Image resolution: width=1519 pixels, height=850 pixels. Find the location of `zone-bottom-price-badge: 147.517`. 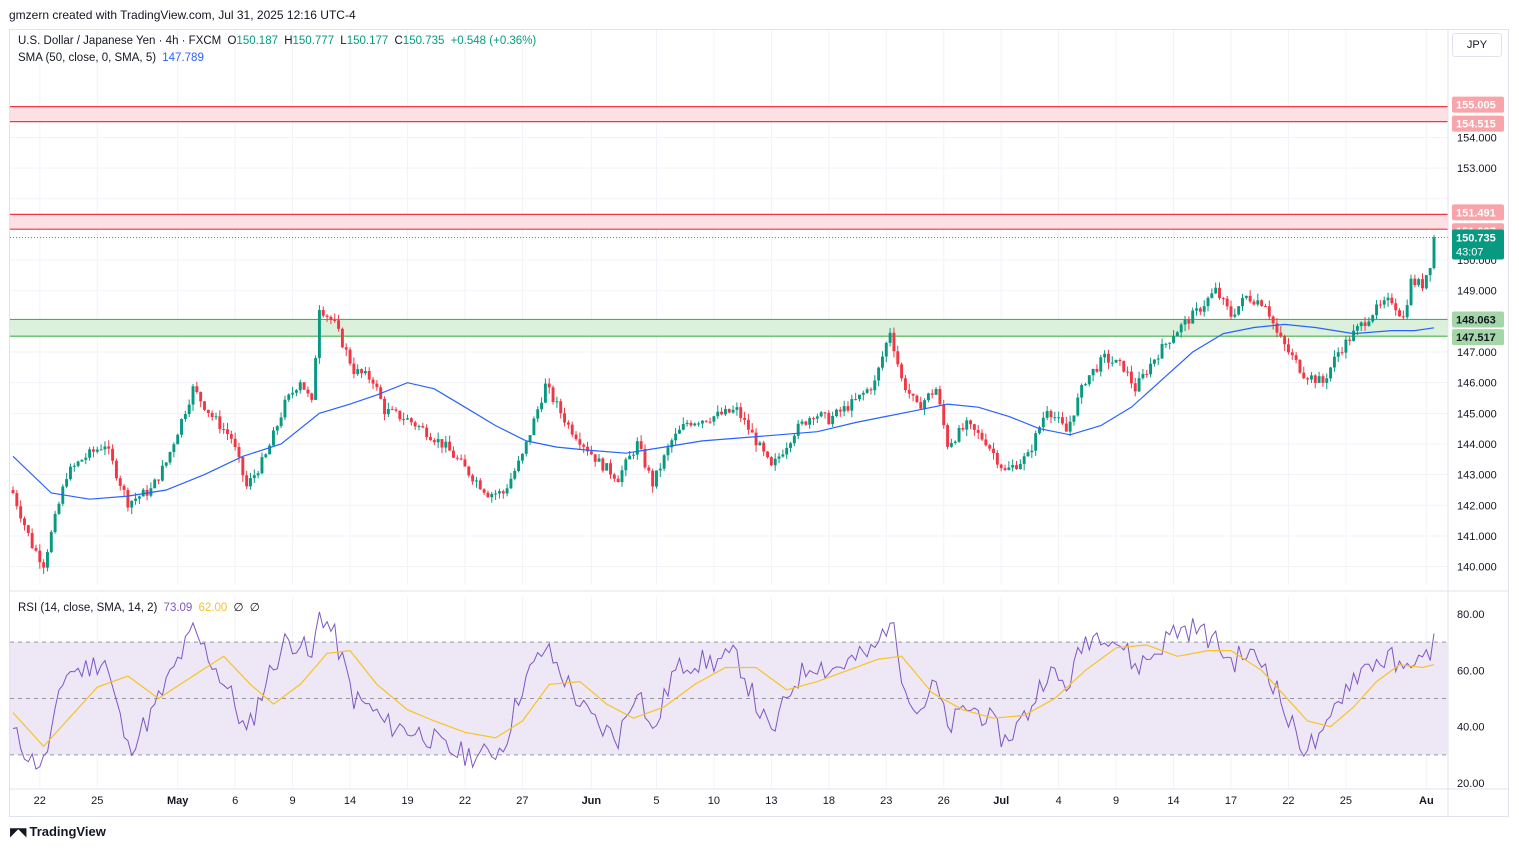

zone-bottom-price-badge: 147.517 is located at coordinates (1478, 337).